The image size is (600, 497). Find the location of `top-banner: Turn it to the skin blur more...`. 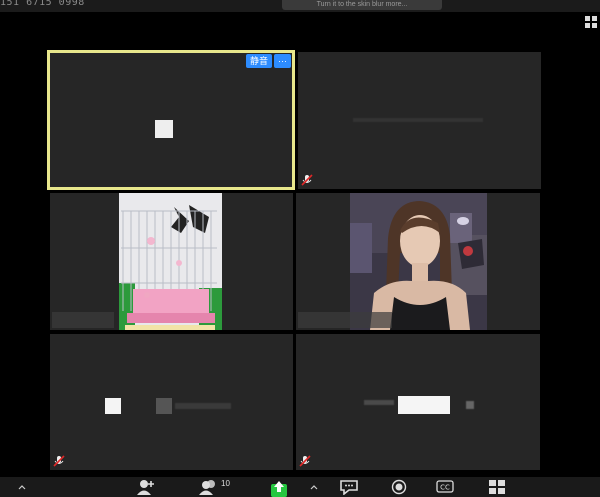

top-banner: Turn it to the skin blur more... is located at coordinates (362, 5).